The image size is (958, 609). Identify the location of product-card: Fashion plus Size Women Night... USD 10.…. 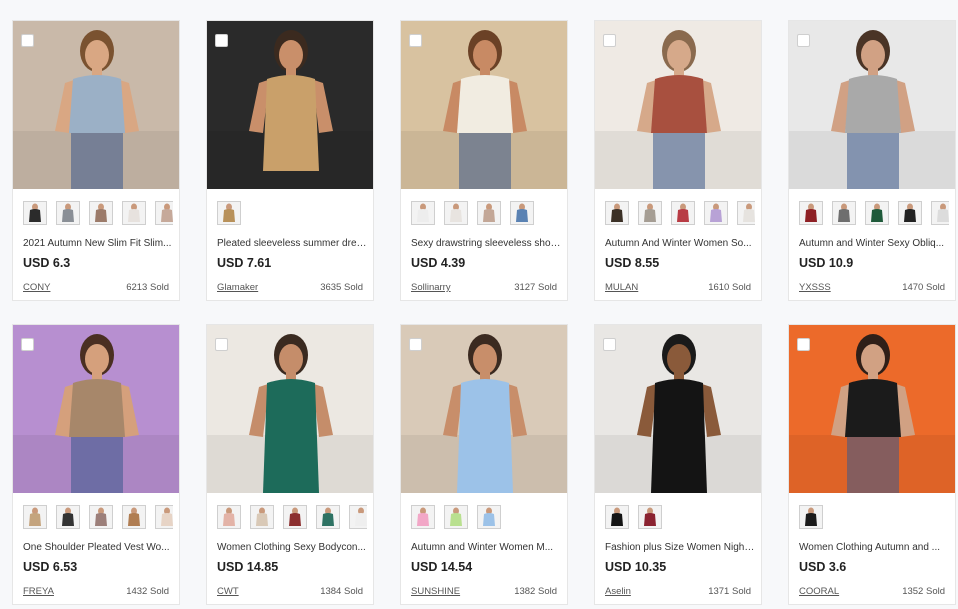
(678, 464).